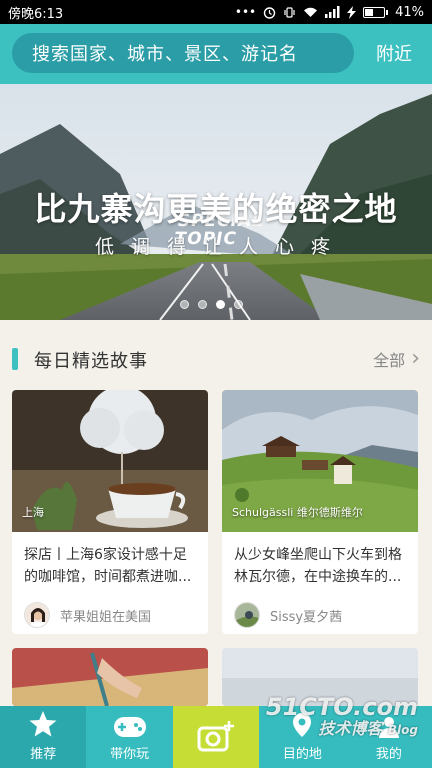  I want to click on story-image: Schulgässli 维尔德斯维尔, so click(320, 461).